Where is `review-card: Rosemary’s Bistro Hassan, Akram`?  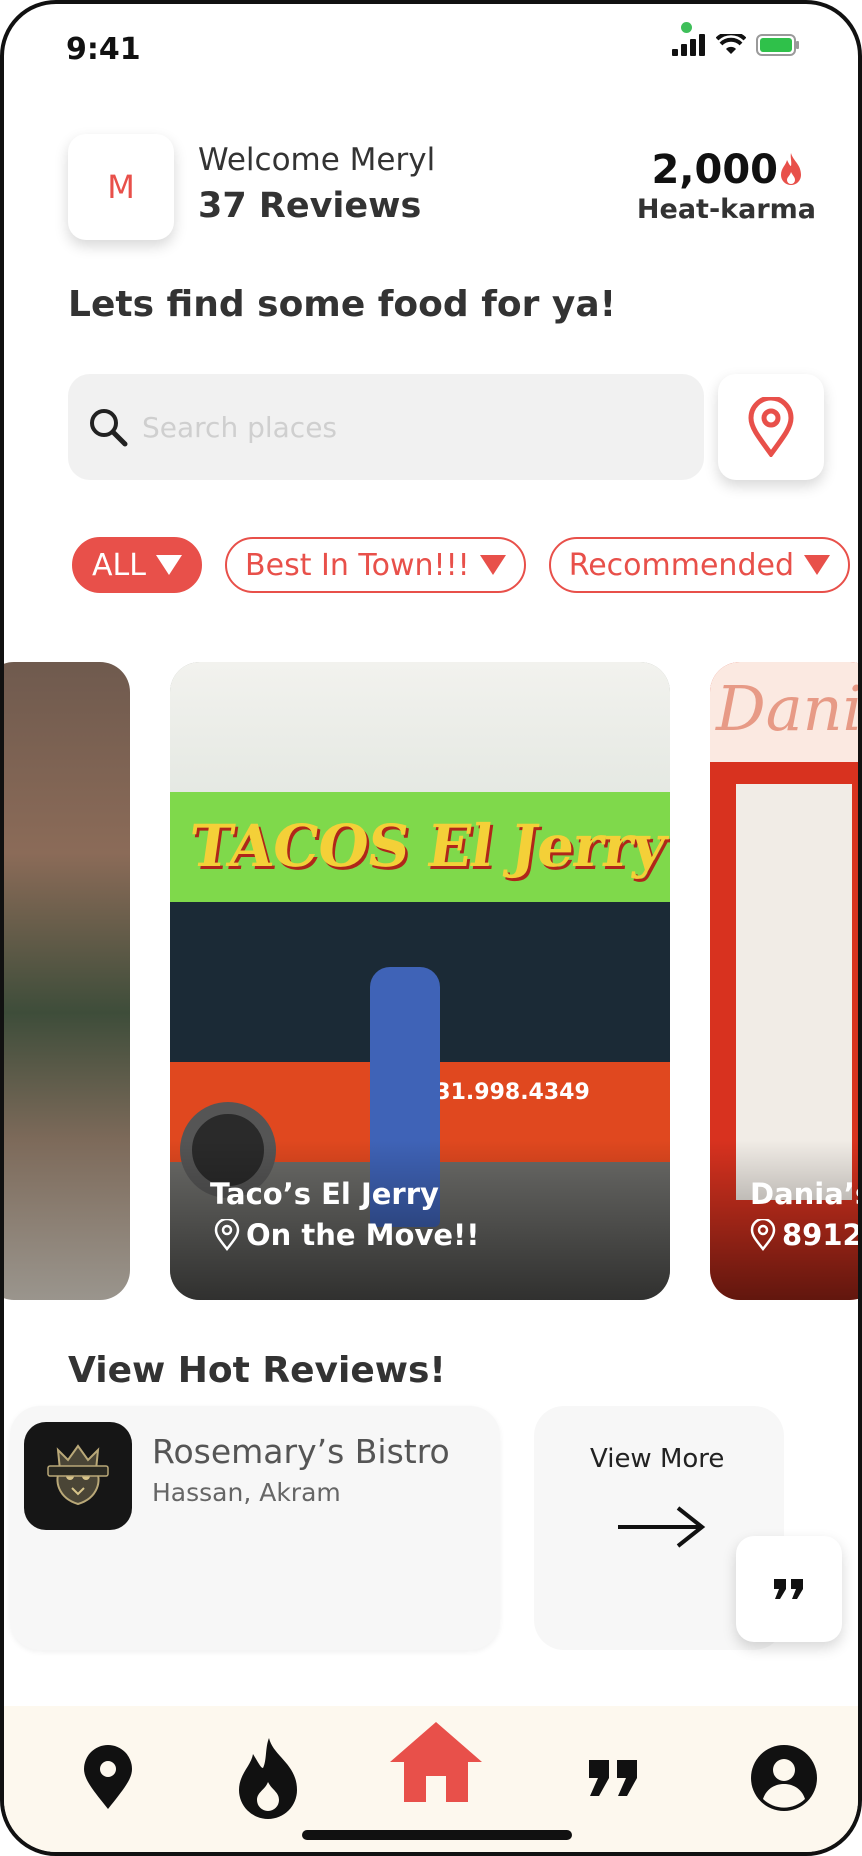 review-card: Rosemary’s Bistro Hassan, Akram is located at coordinates (255, 1528).